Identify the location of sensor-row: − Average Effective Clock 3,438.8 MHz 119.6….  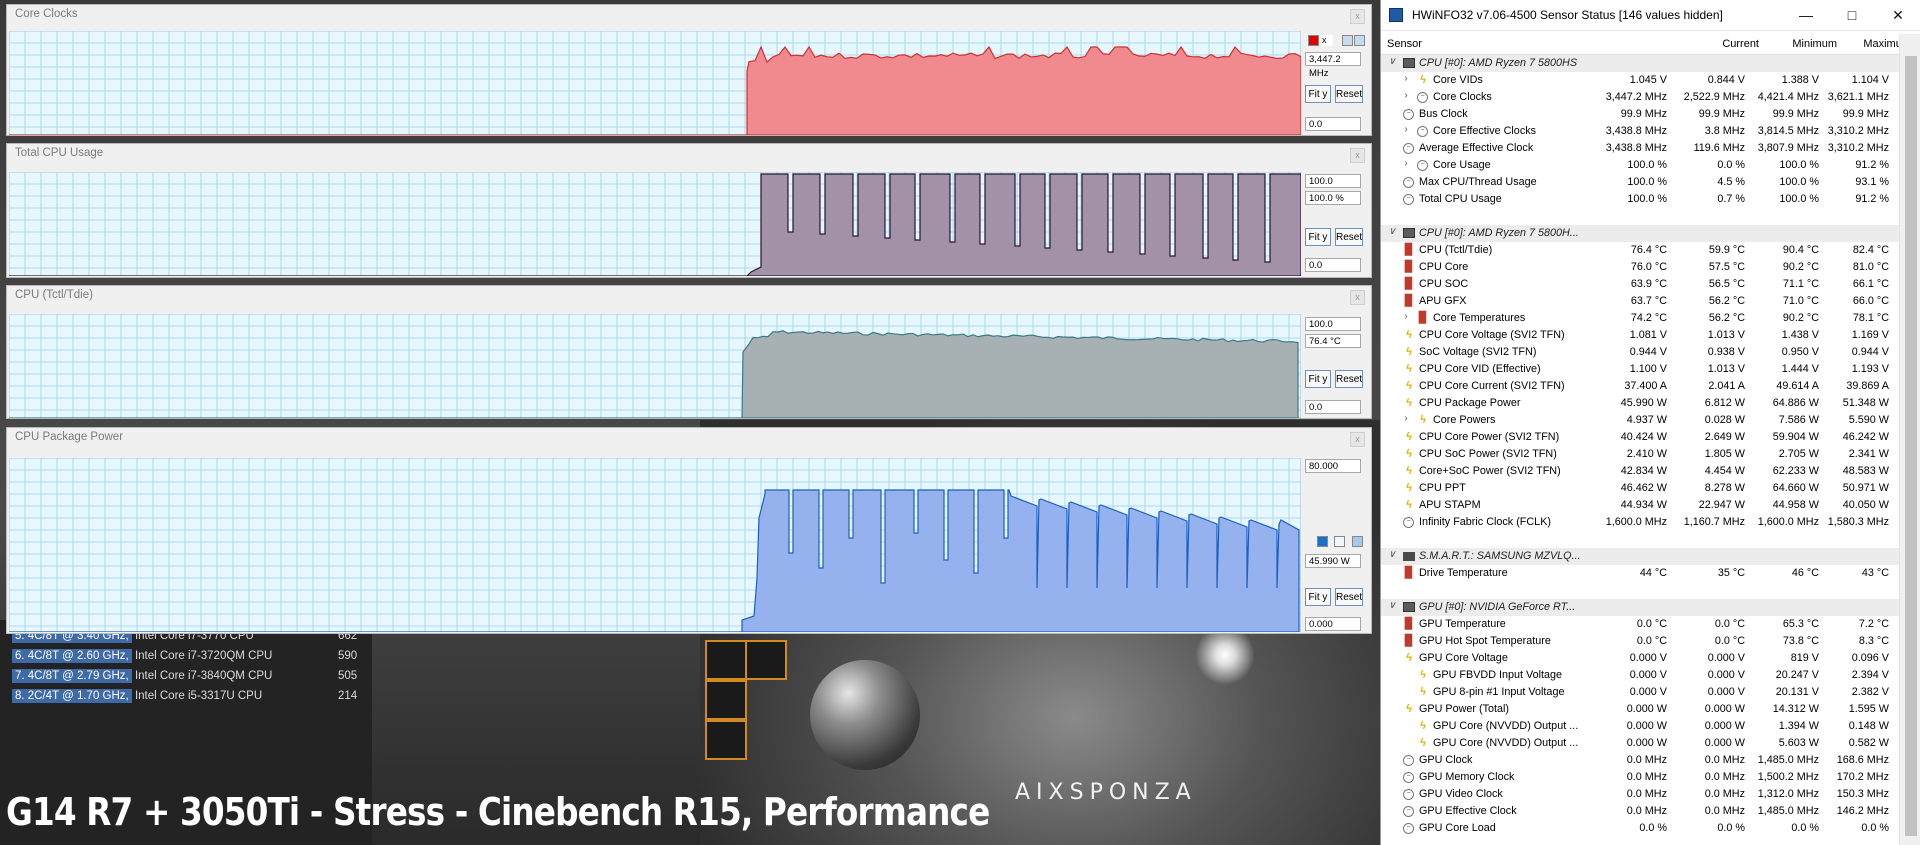
(1640, 148).